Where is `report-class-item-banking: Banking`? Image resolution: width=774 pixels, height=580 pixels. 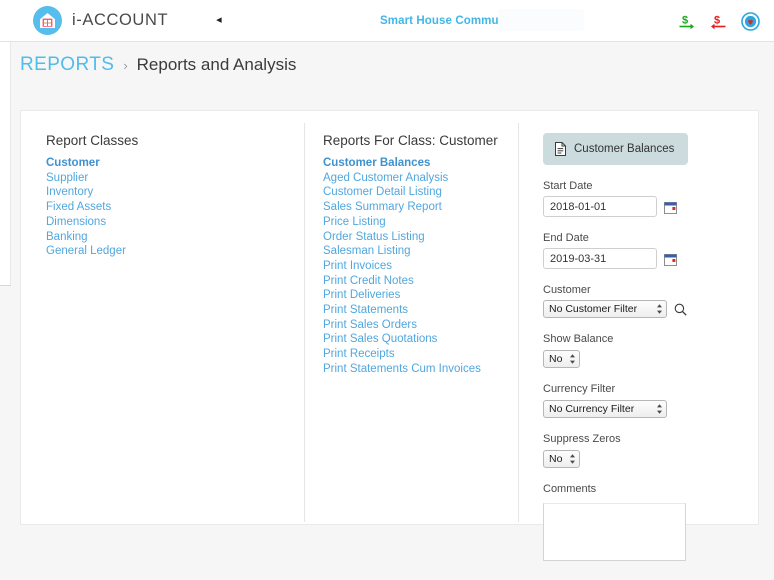 report-class-item-banking: Banking is located at coordinates (92, 237).